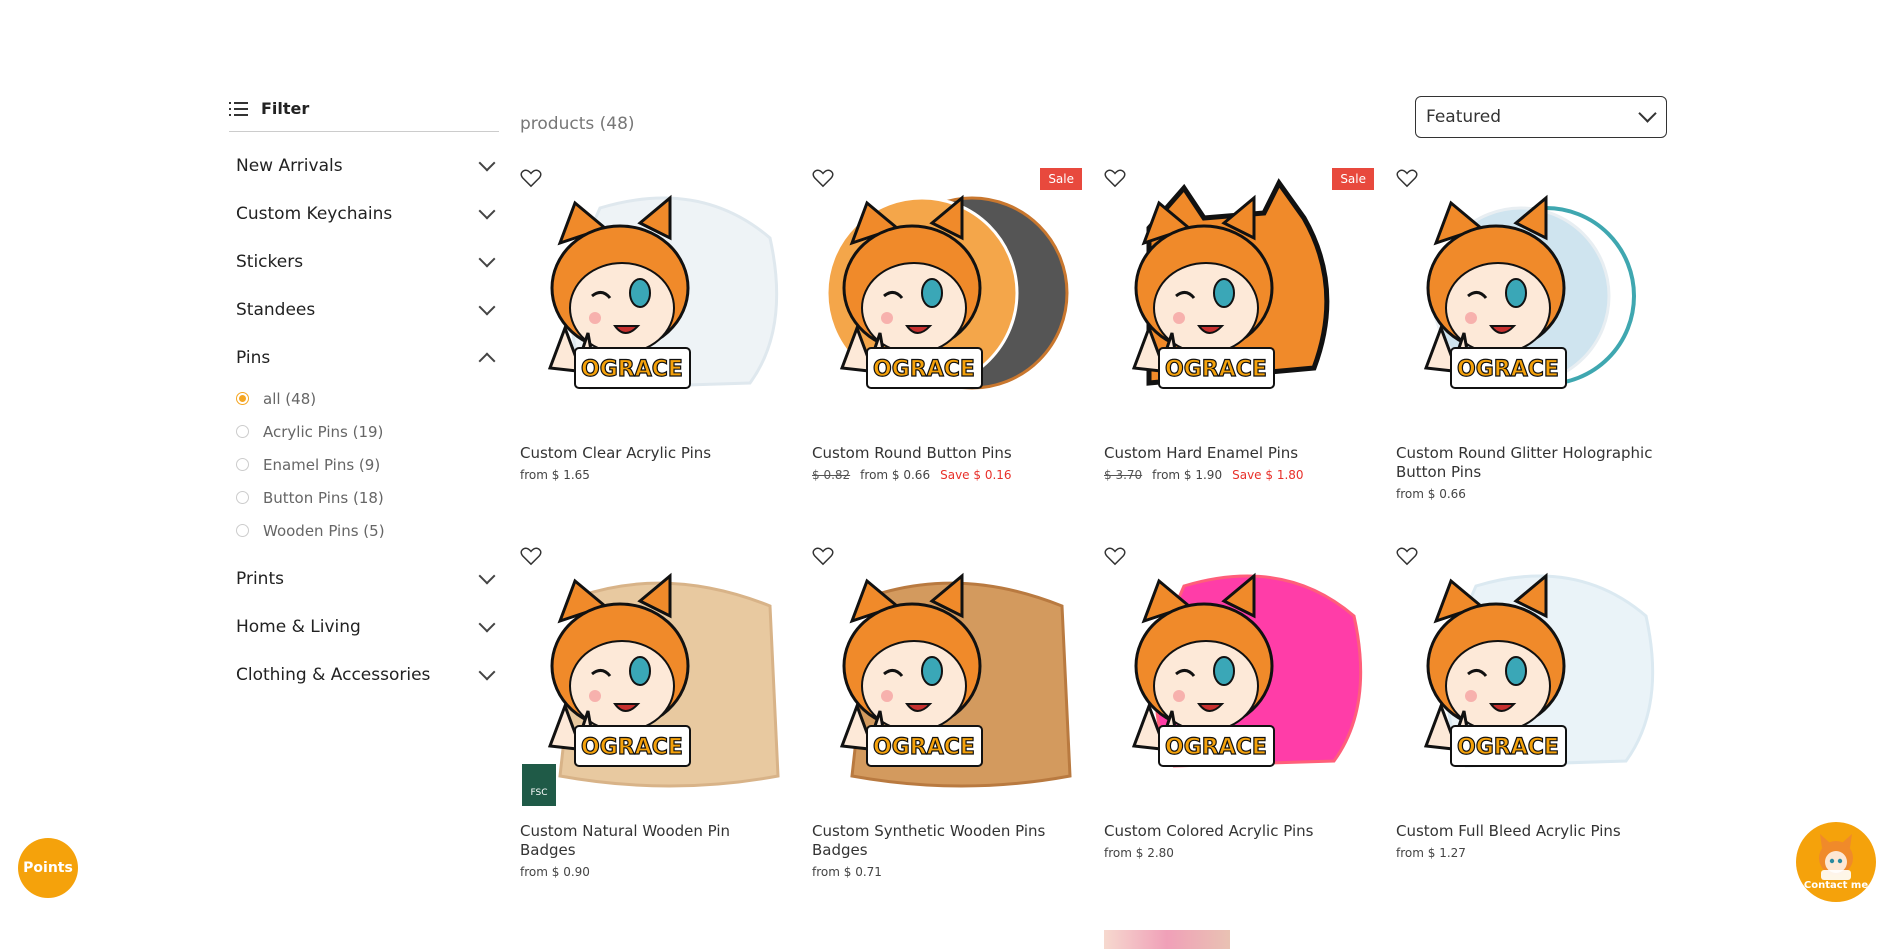 Image resolution: width=1894 pixels, height=949 pixels. Describe the element at coordinates (577, 124) in the screenshot. I see `product-count: products (48)` at that location.